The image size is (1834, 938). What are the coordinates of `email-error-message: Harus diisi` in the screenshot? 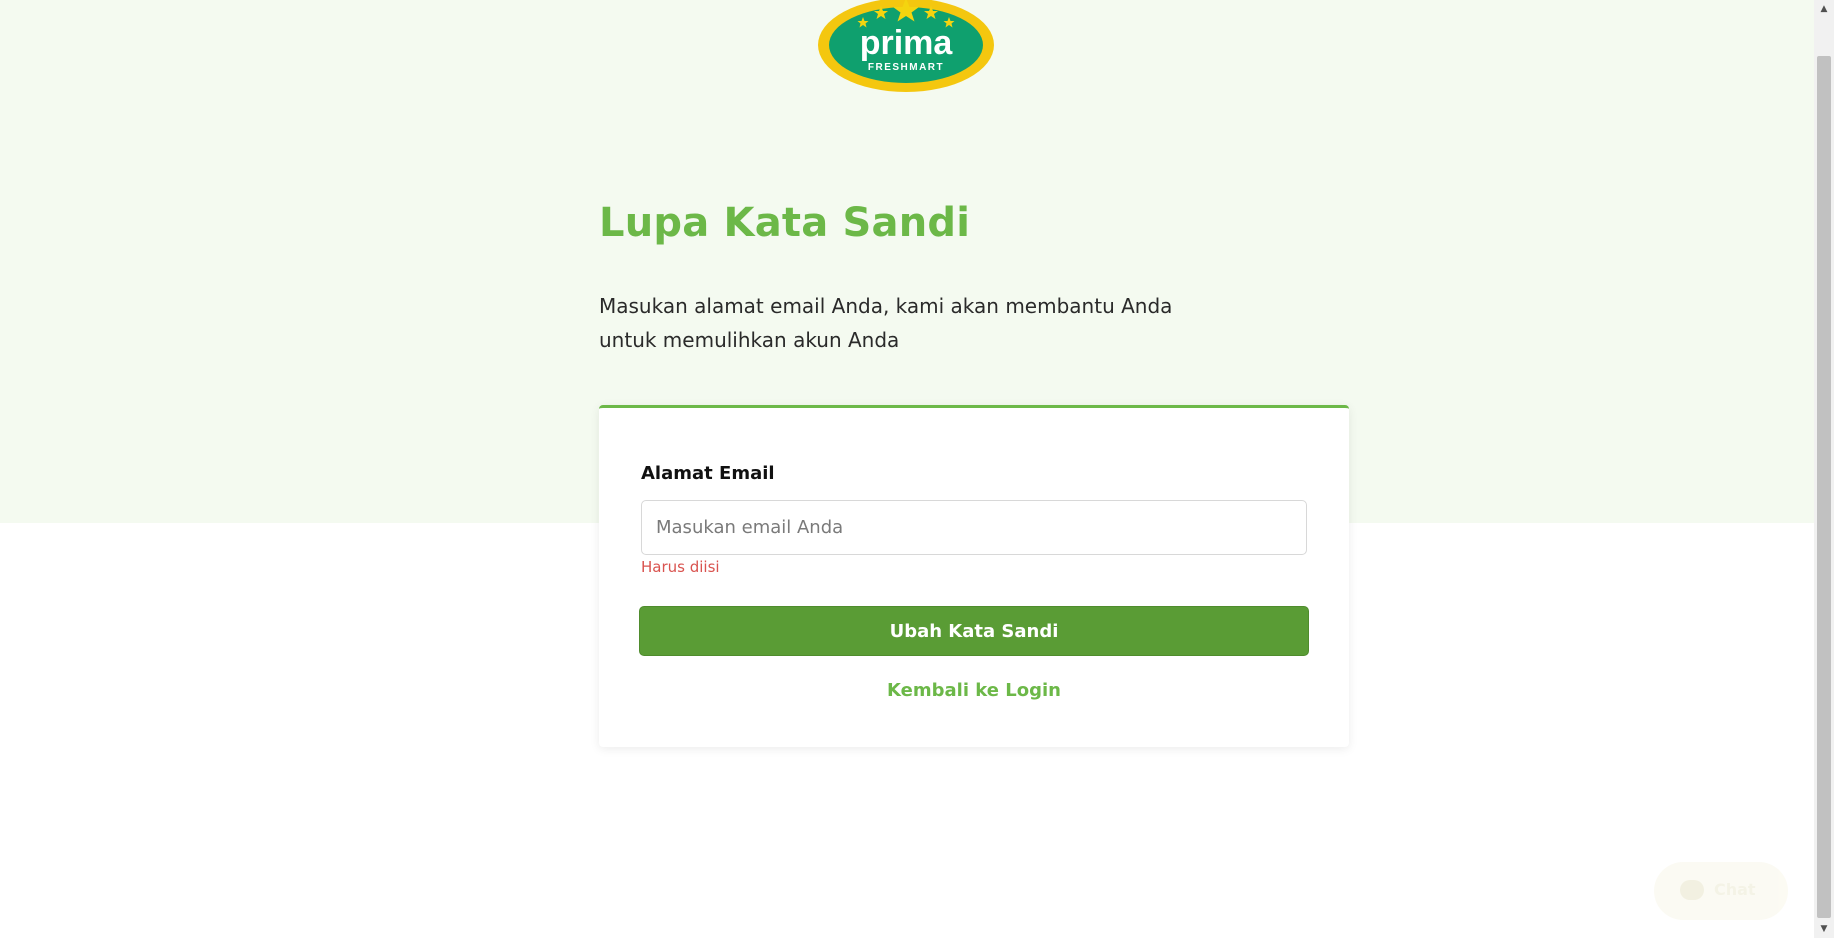 It's located at (680, 567).